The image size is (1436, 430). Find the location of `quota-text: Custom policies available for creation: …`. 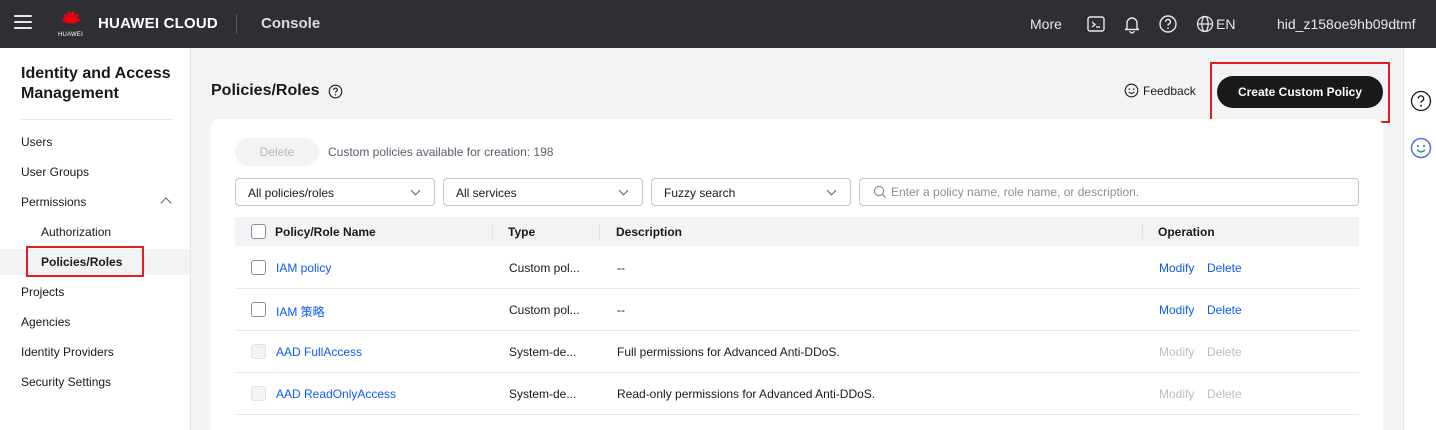

quota-text: Custom policies available for creation: … is located at coordinates (441, 152).